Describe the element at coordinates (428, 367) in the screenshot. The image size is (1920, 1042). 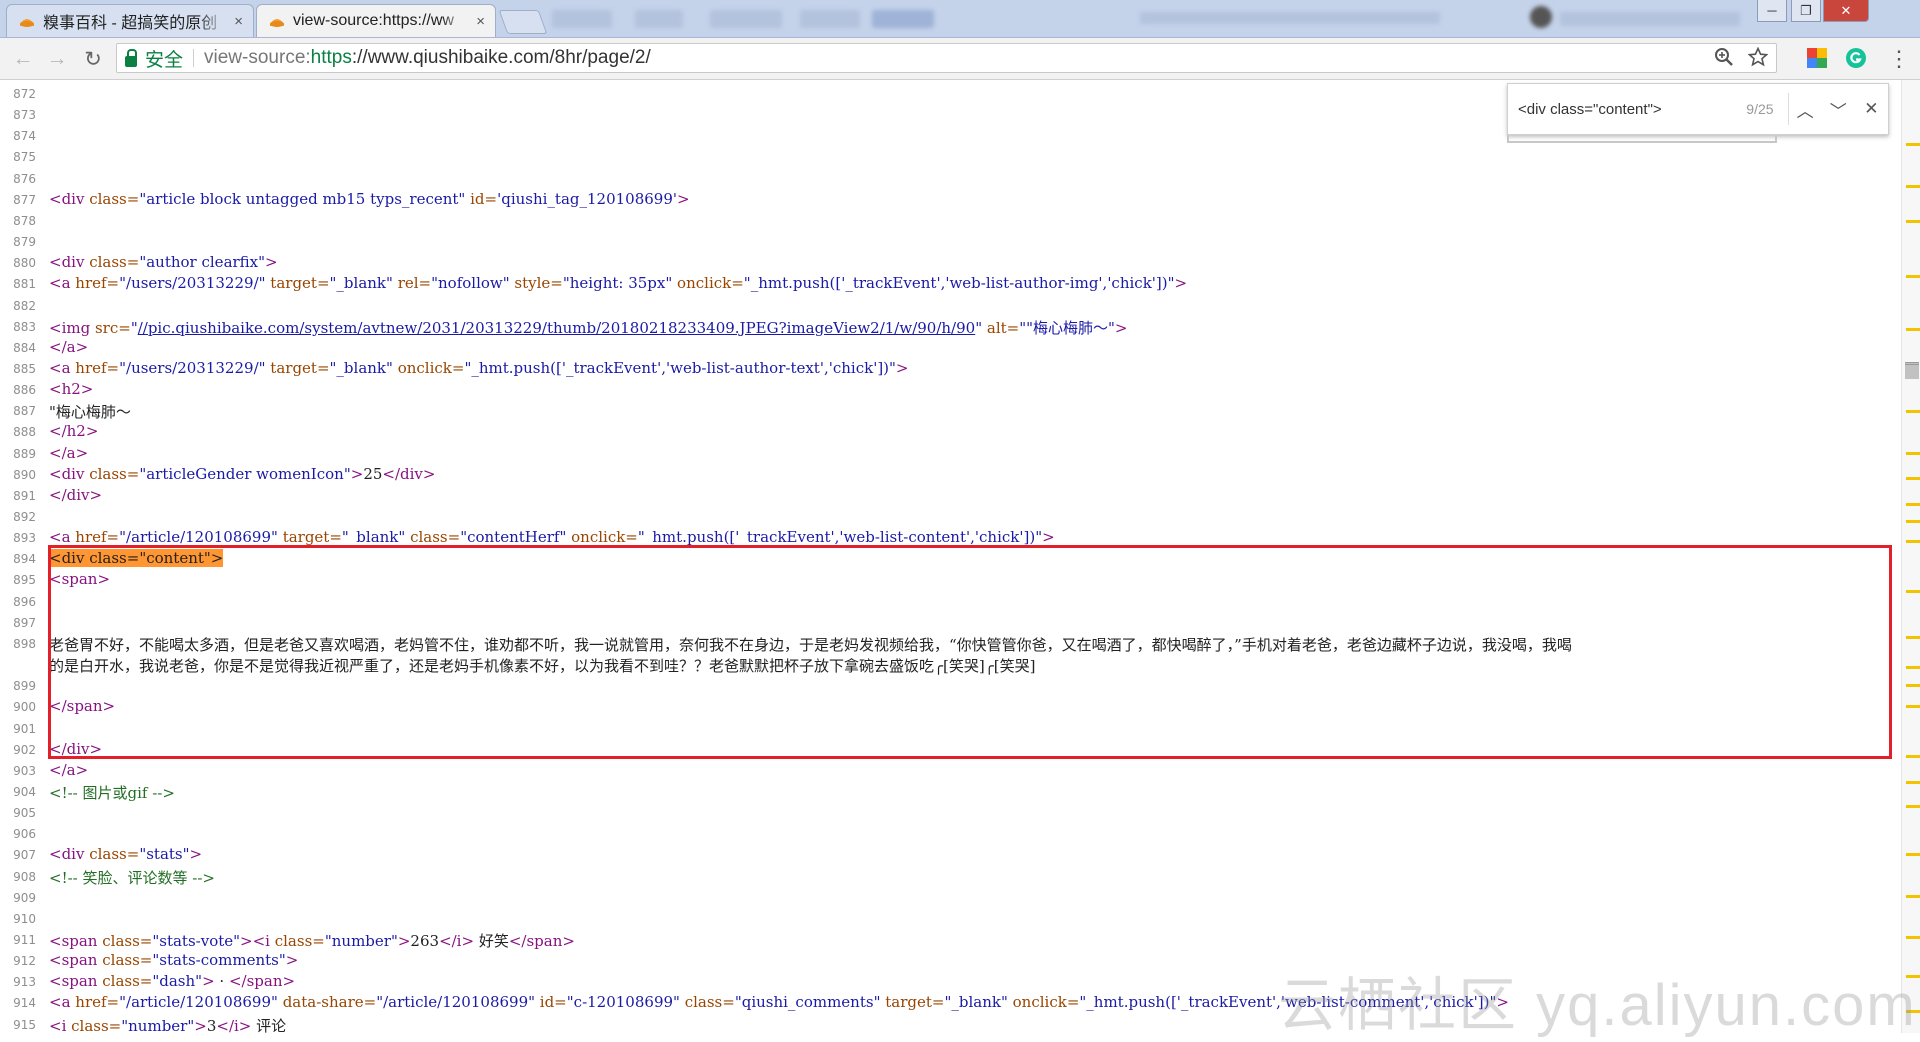
I see `attr-name-token: onclick=` at that location.